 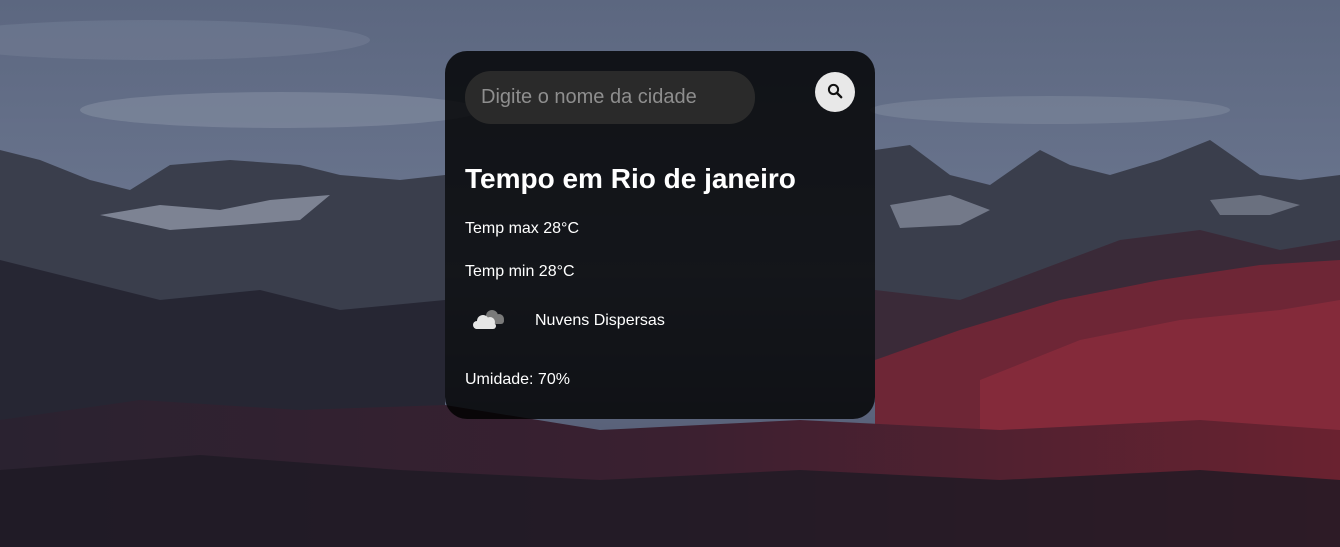 I want to click on search-button, so click(x=835, y=92).